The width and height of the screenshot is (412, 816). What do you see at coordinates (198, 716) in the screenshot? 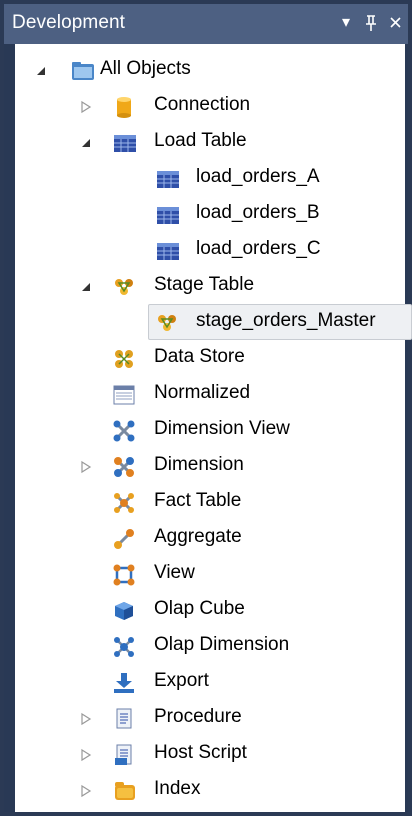
I see `tree-label-procedure: Procedure` at bounding box center [198, 716].